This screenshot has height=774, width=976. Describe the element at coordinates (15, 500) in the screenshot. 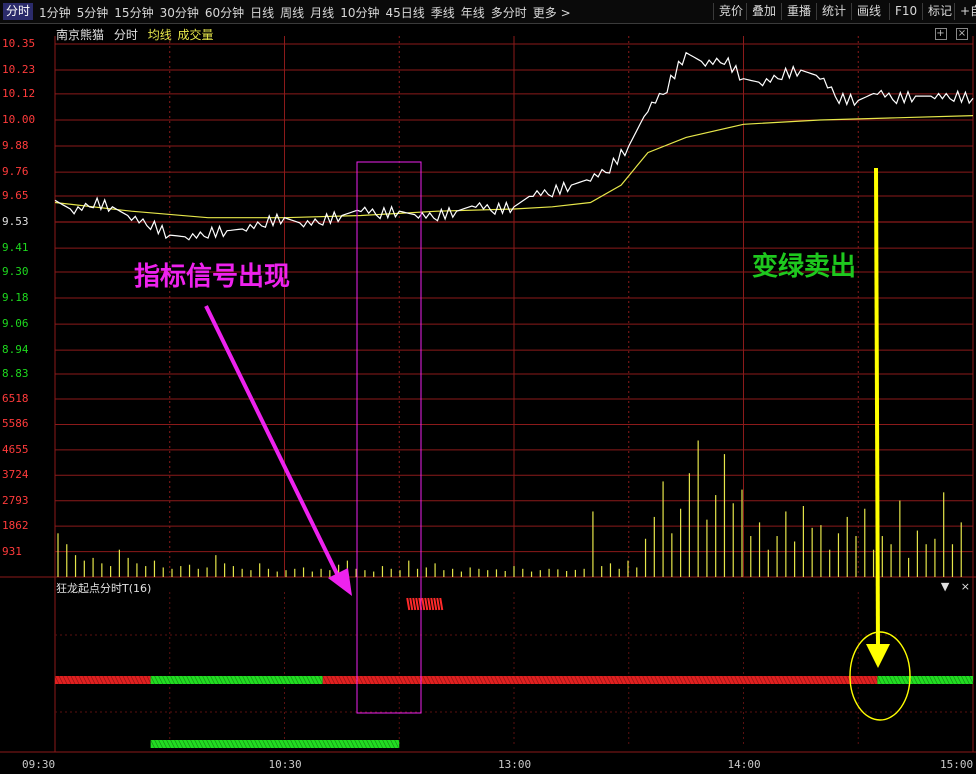

I see `volume-tick-label: 2793` at that location.